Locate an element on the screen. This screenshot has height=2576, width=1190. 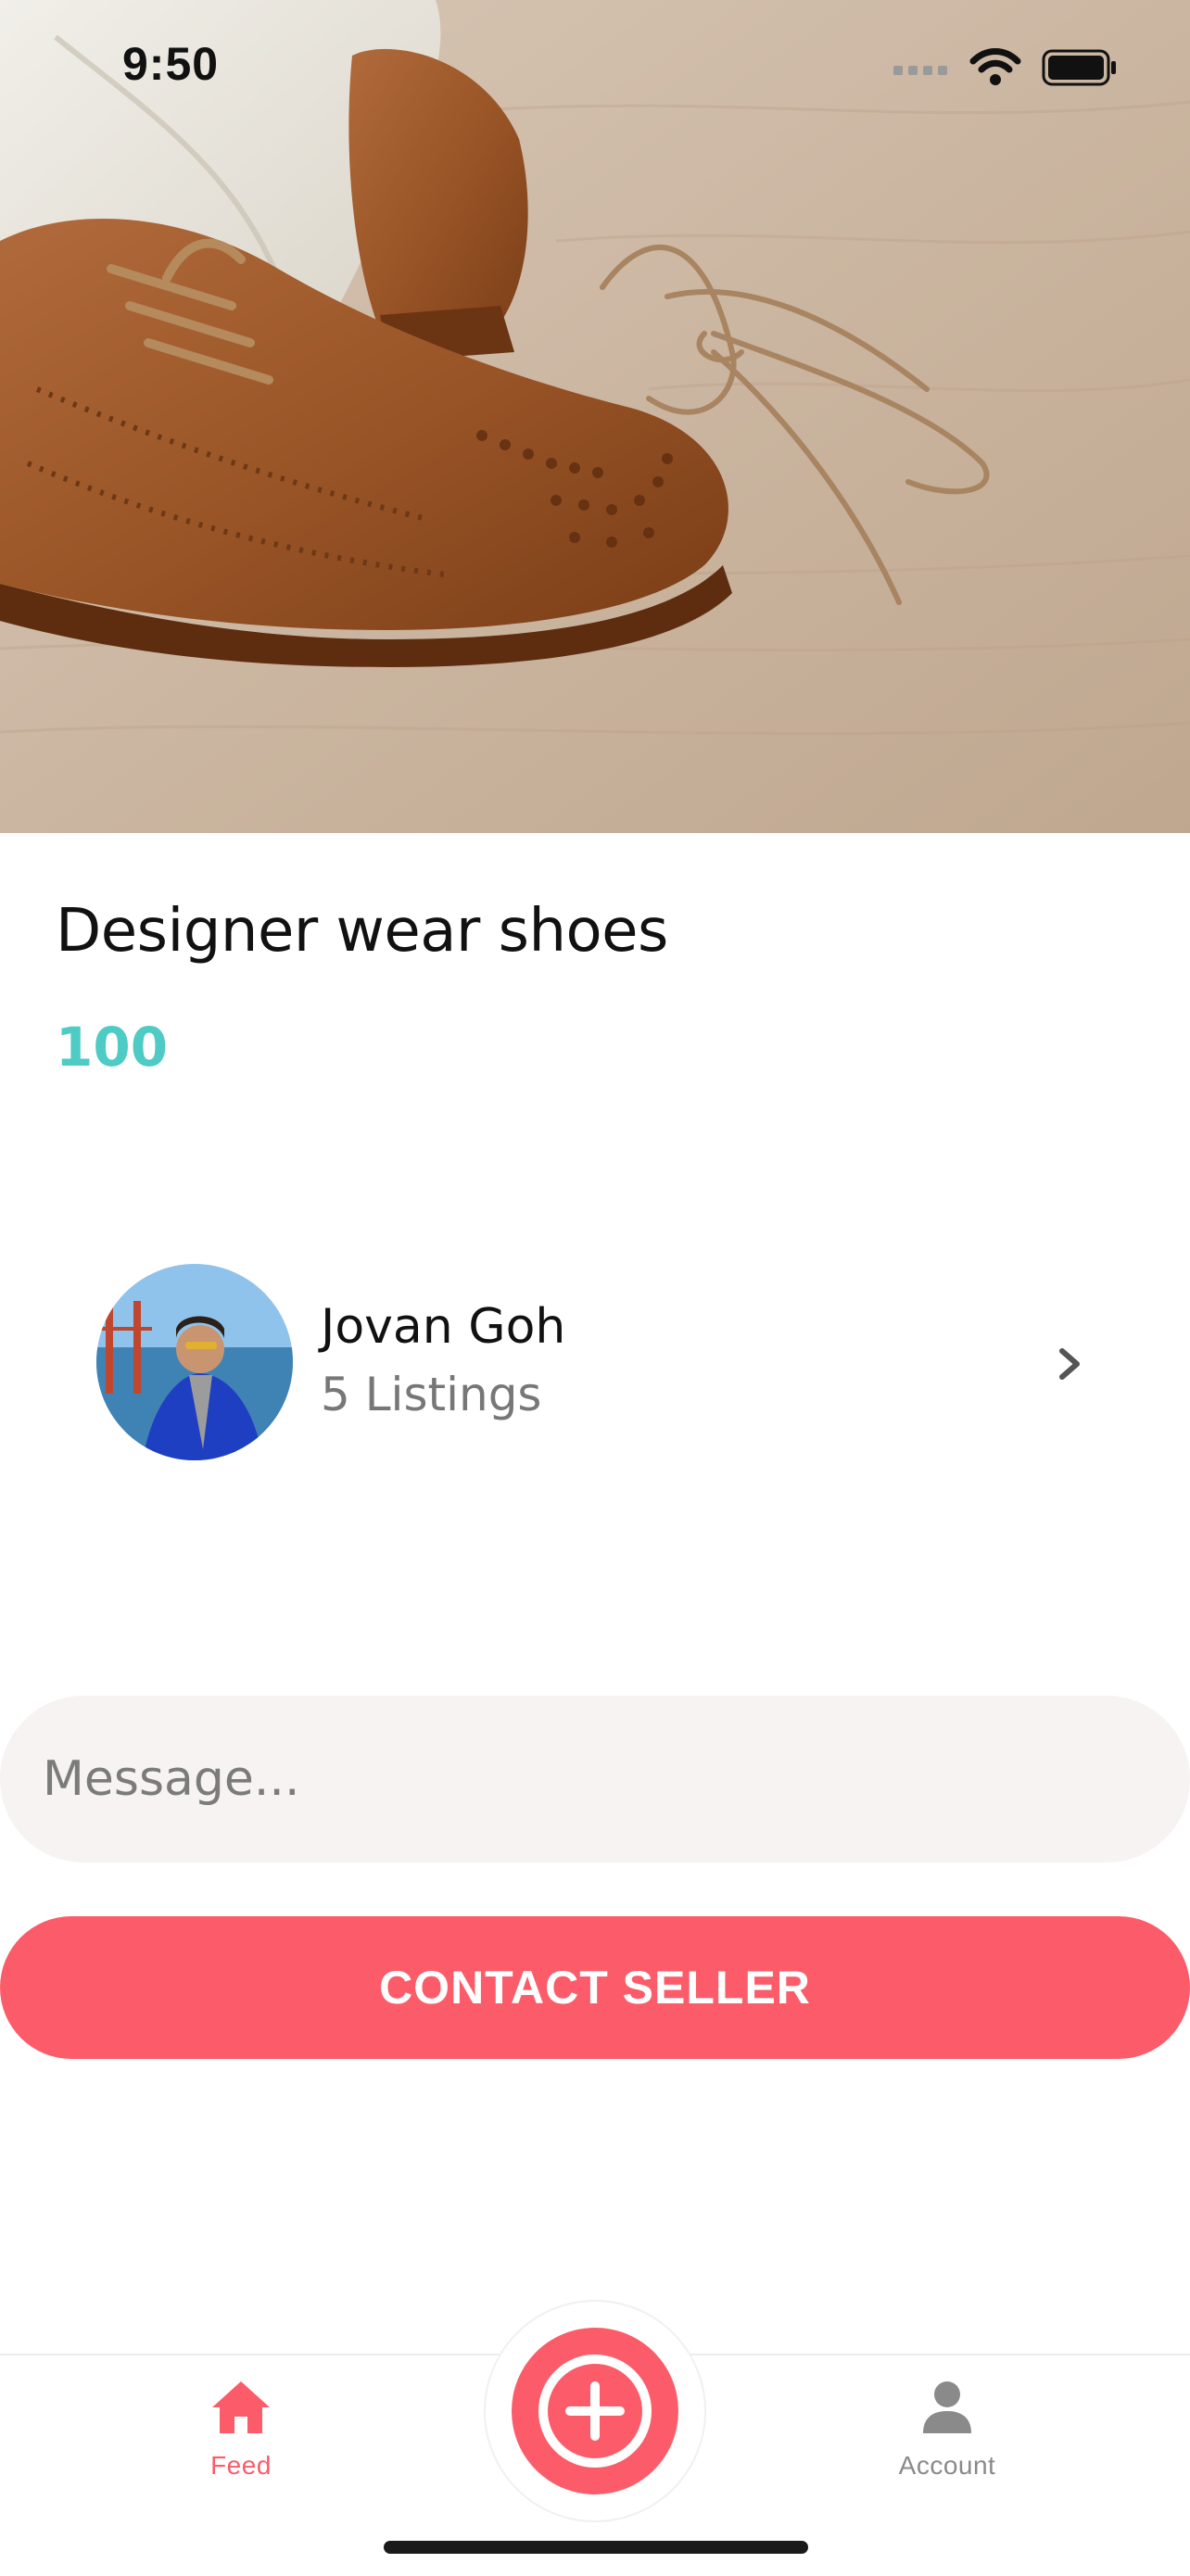
contact-seller-button: CONTACT SELLER is located at coordinates (595, 1987).